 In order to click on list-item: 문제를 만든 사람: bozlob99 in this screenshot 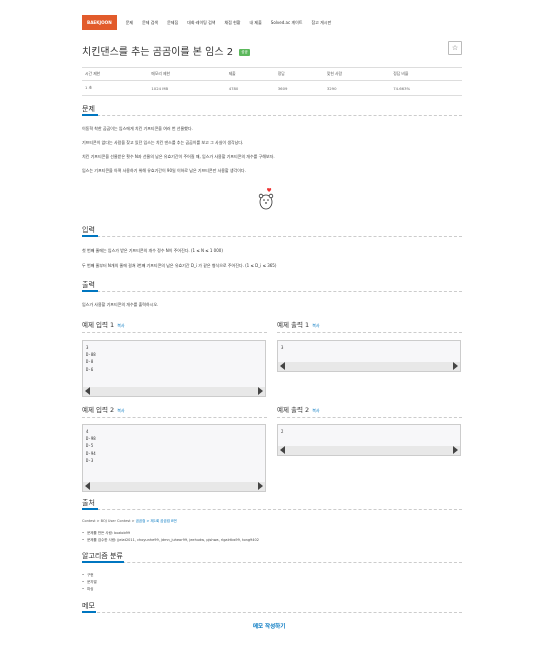, I will do `click(170, 533)`.